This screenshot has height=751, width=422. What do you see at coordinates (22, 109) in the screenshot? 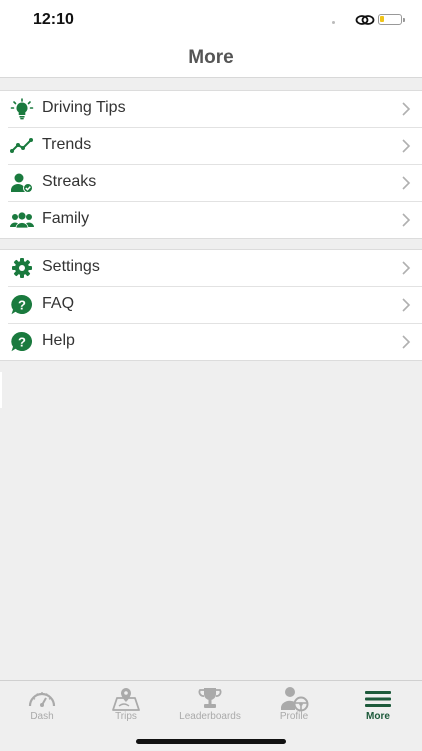
I see `lightbulb-icon` at bounding box center [22, 109].